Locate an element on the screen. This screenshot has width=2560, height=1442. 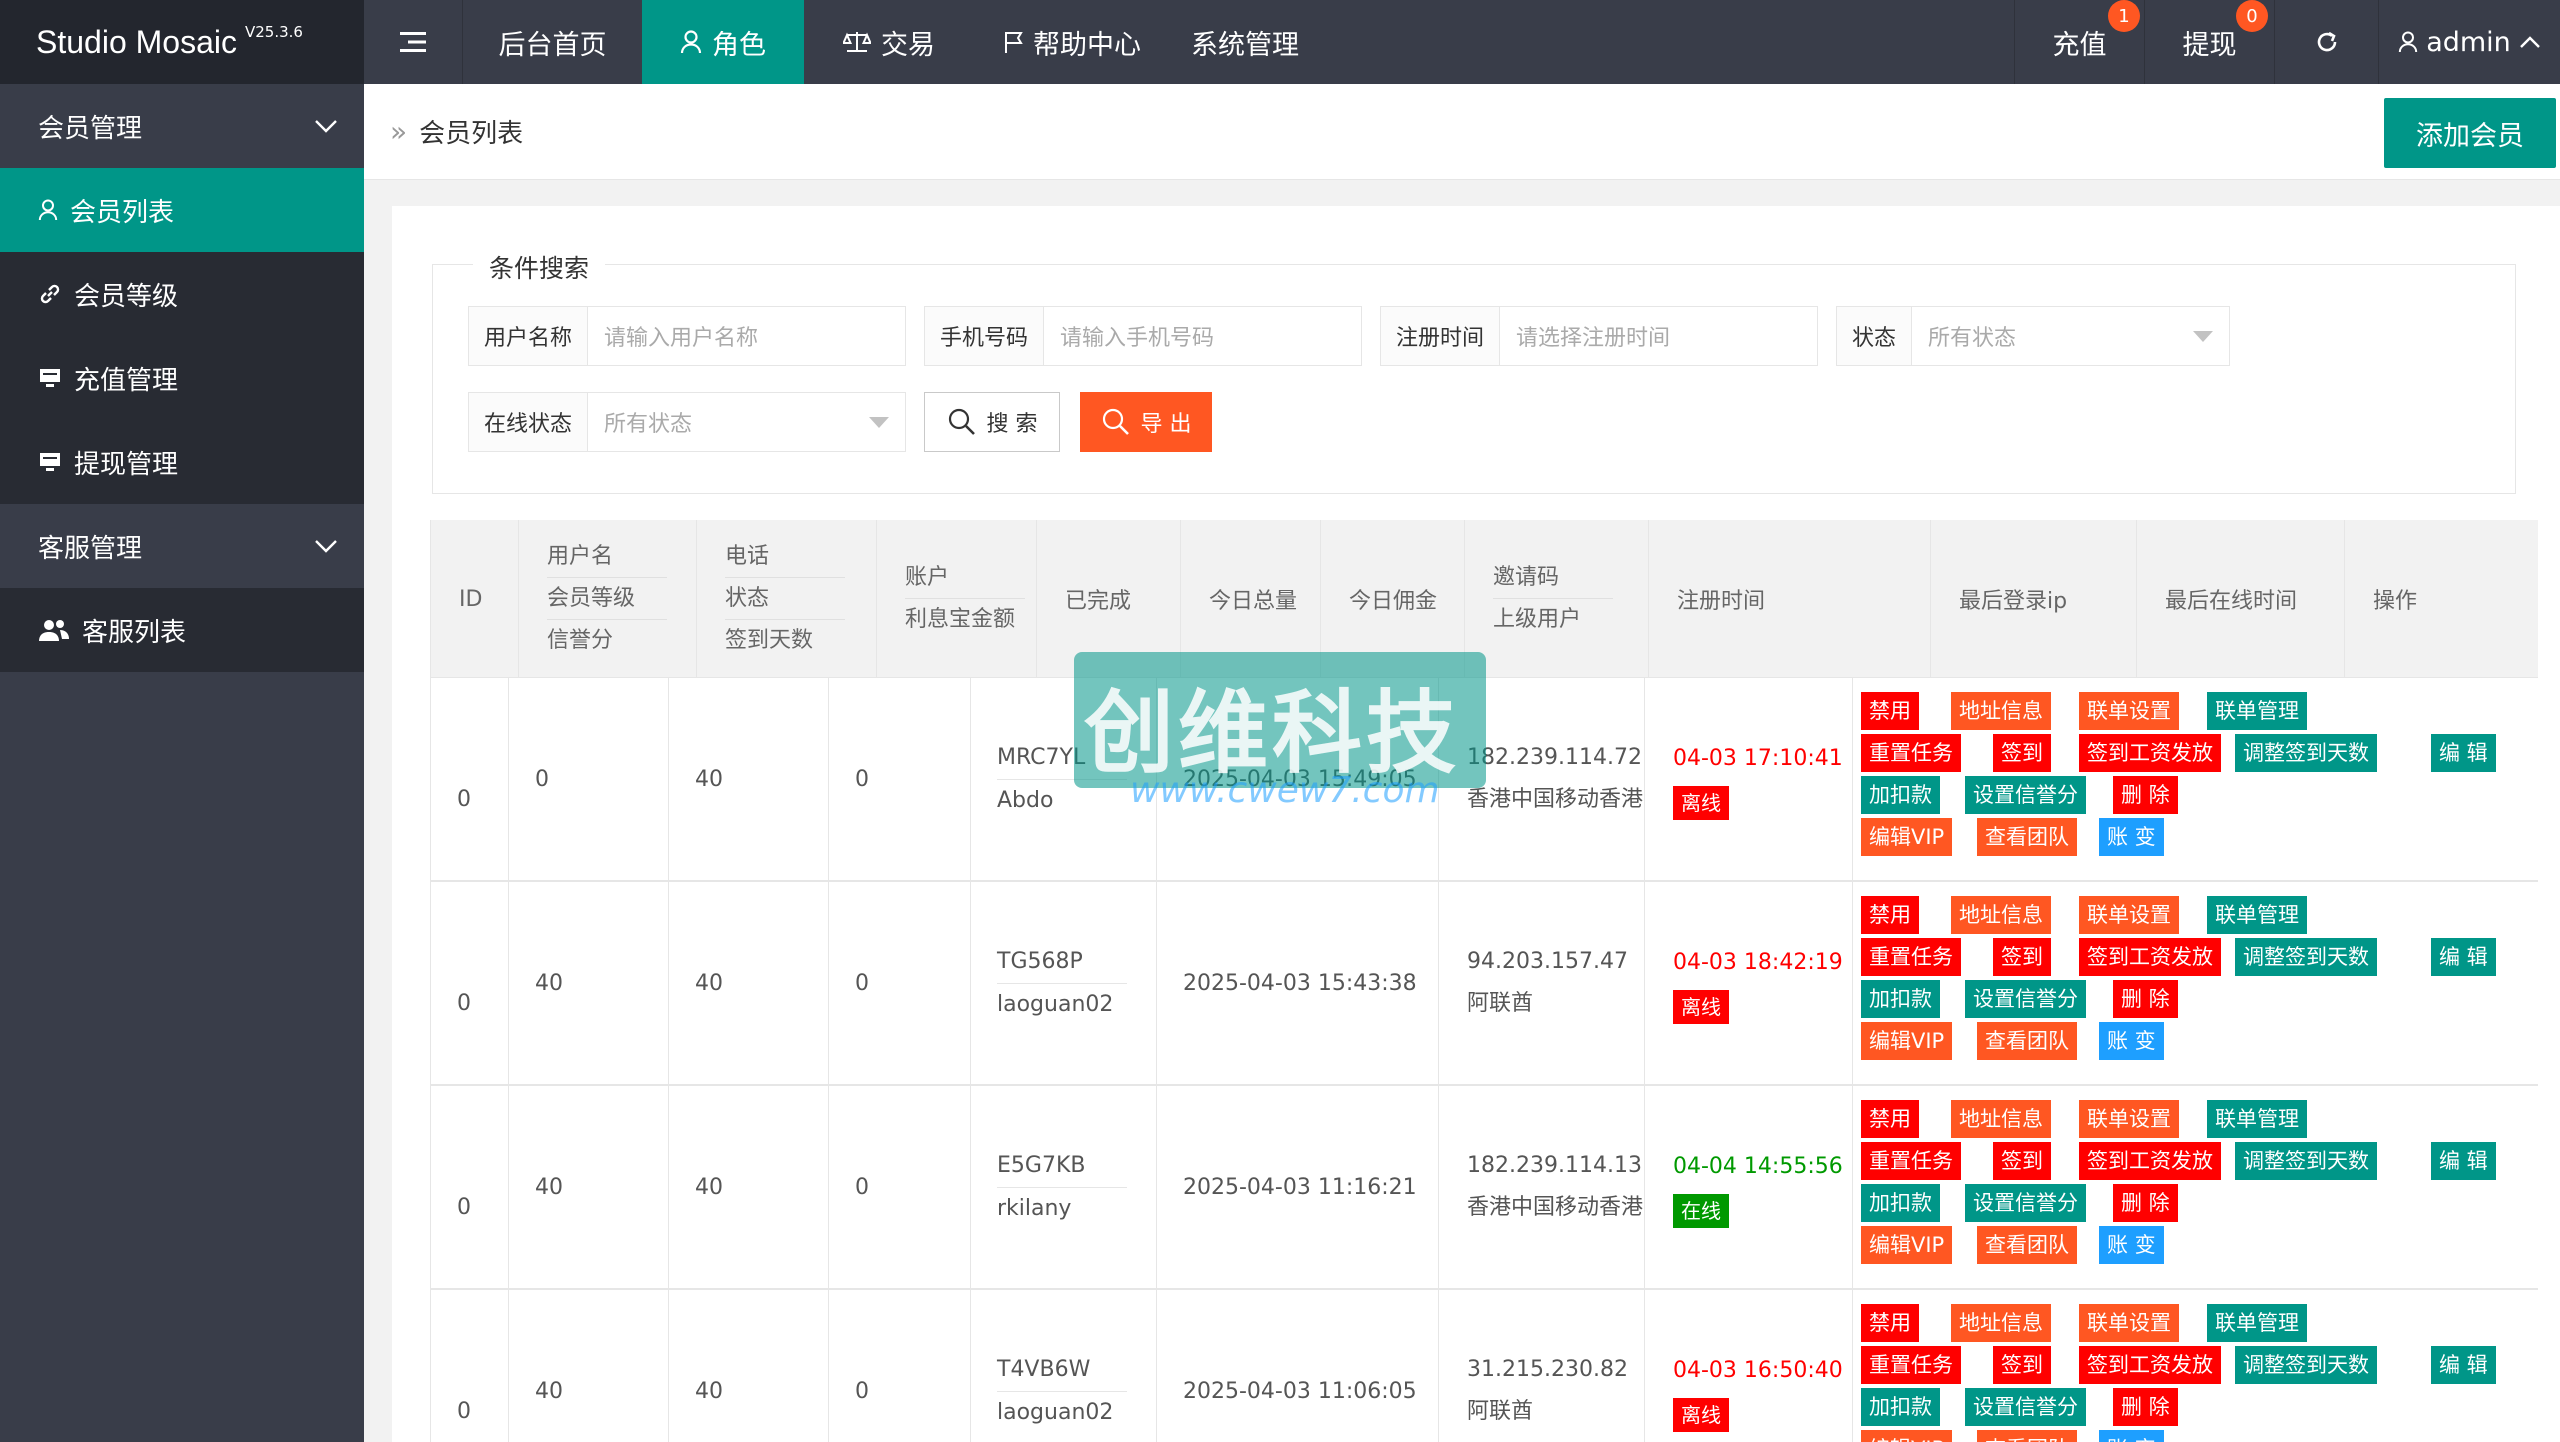
nav-home: 后台首页 is located at coordinates (552, 42).